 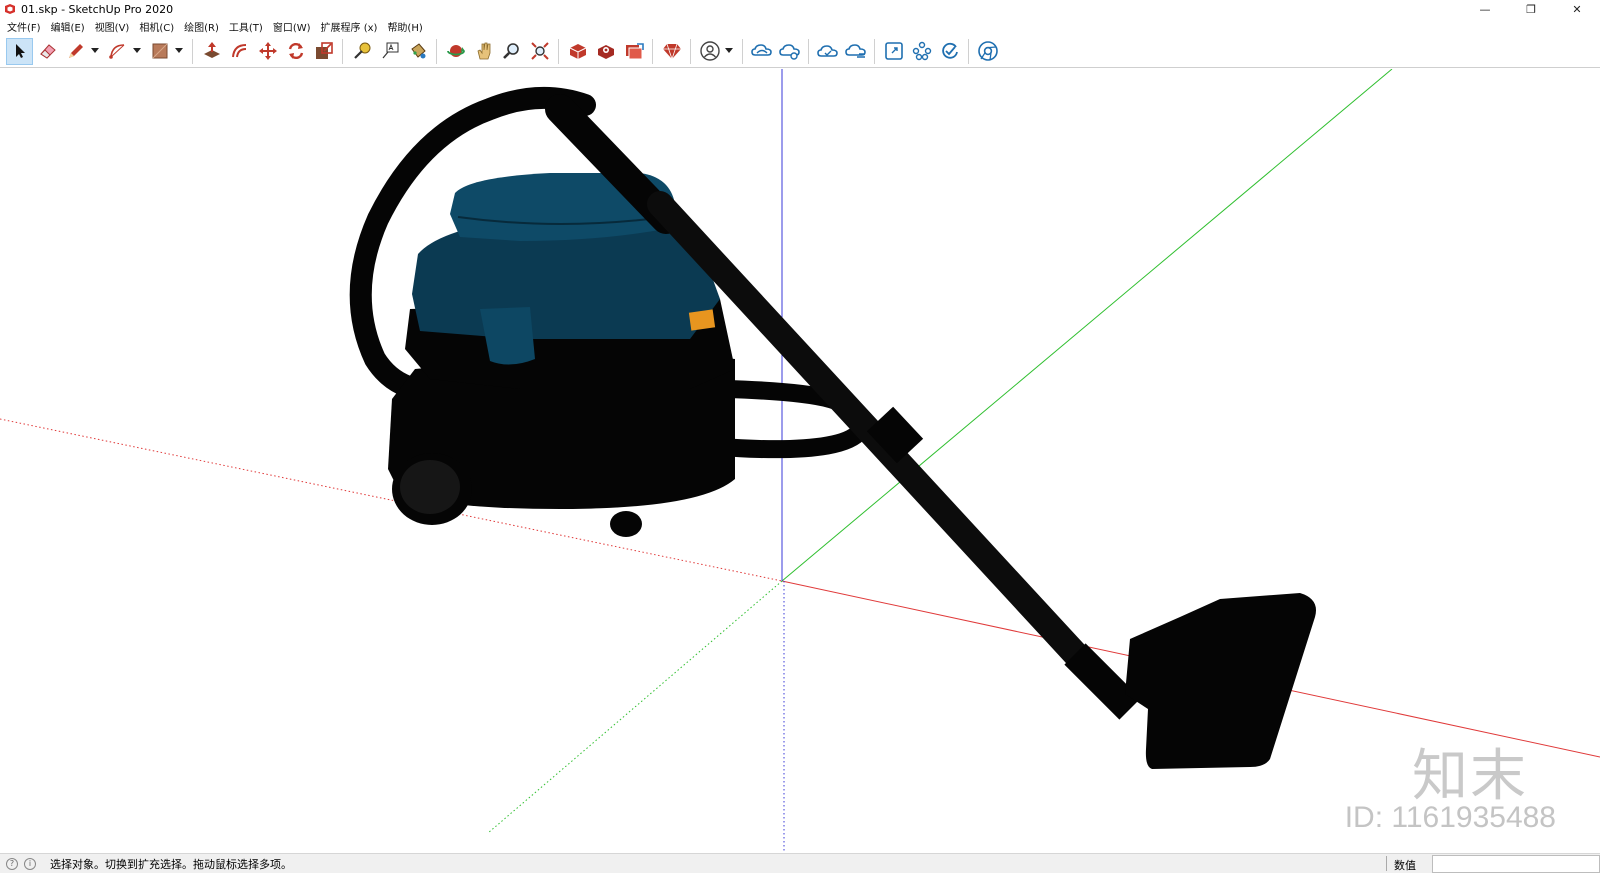 I want to click on select-icon, so click(x=20, y=51).